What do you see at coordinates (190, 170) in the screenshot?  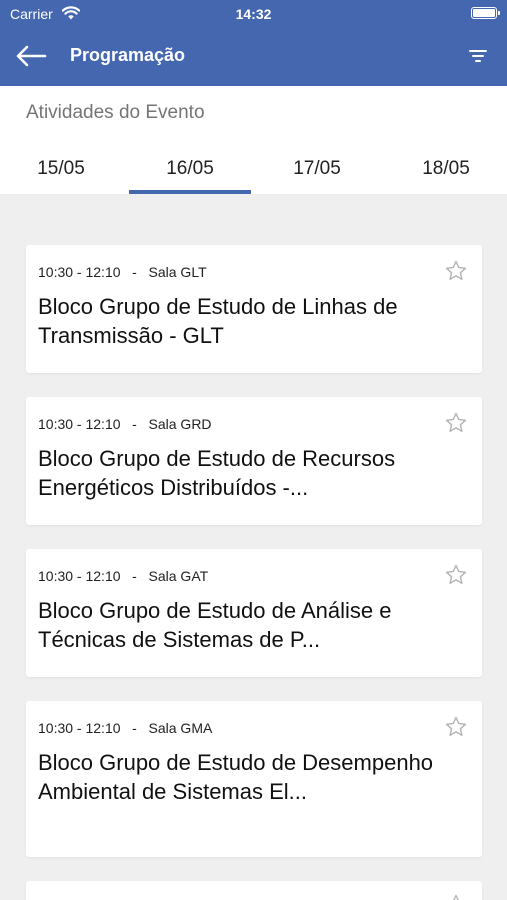 I see `tab-16-05: 16/05` at bounding box center [190, 170].